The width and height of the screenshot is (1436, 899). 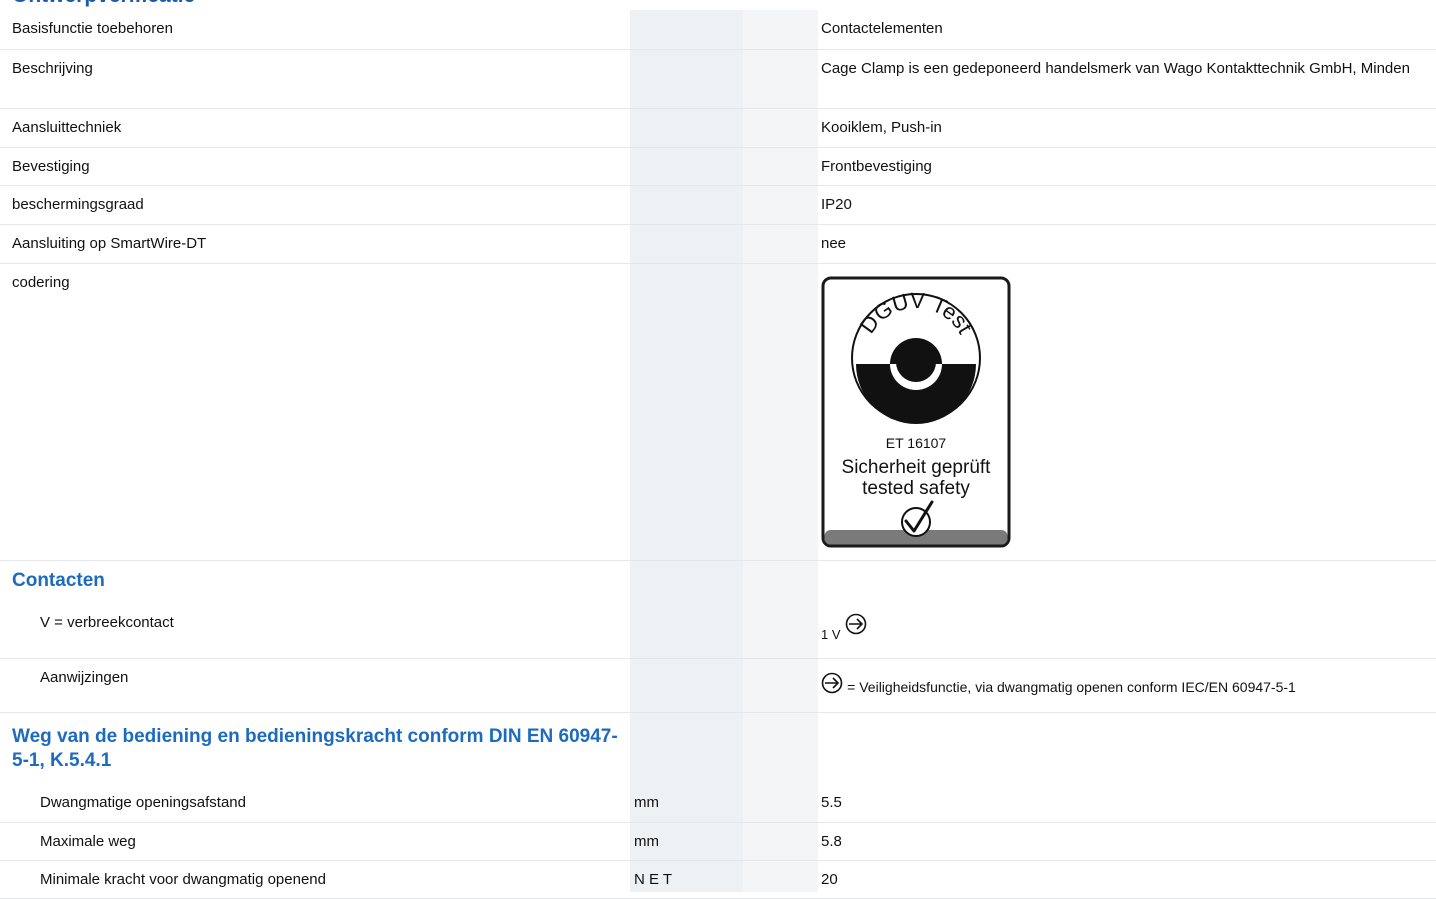 I want to click on table-row: Aansluittechniek Kooiklem, Push-in, so click(x=718, y=128).